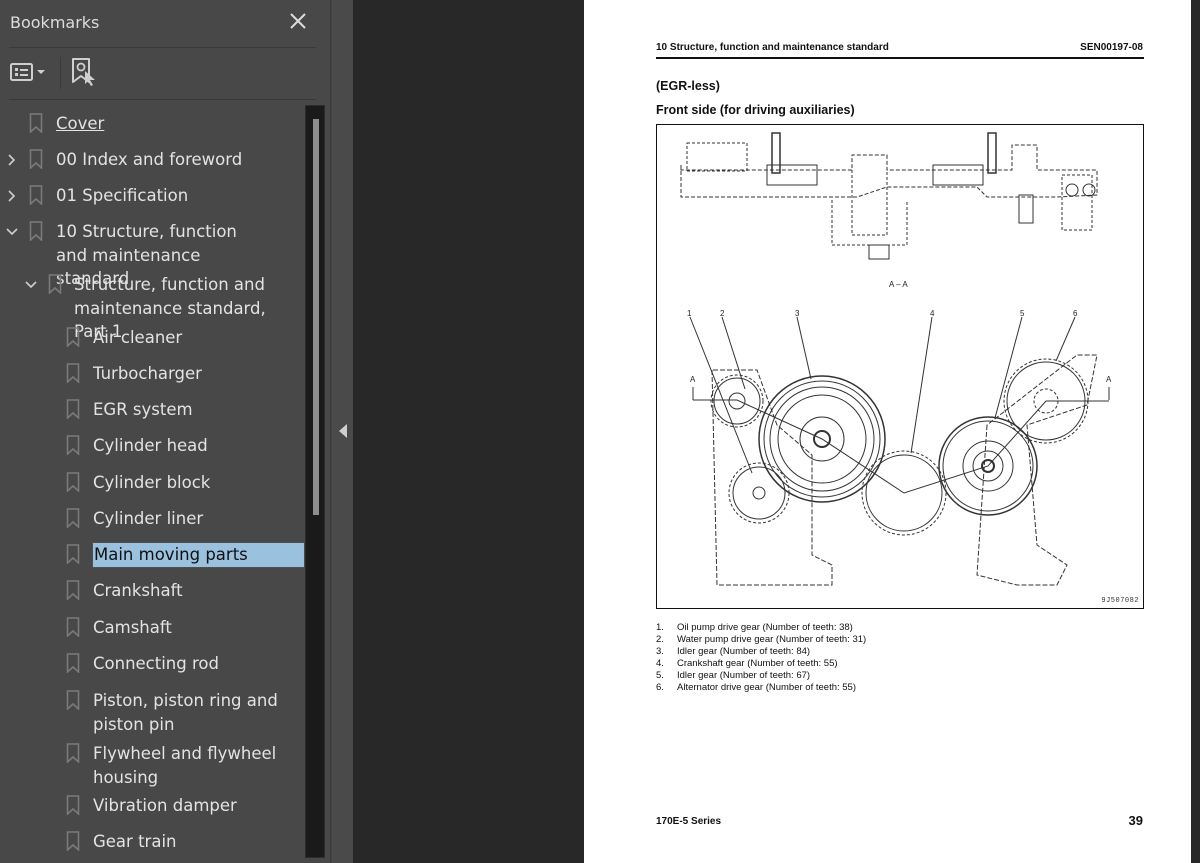  What do you see at coordinates (689, 821) in the screenshot?
I see `page-footer-series: 170E-5 Series` at bounding box center [689, 821].